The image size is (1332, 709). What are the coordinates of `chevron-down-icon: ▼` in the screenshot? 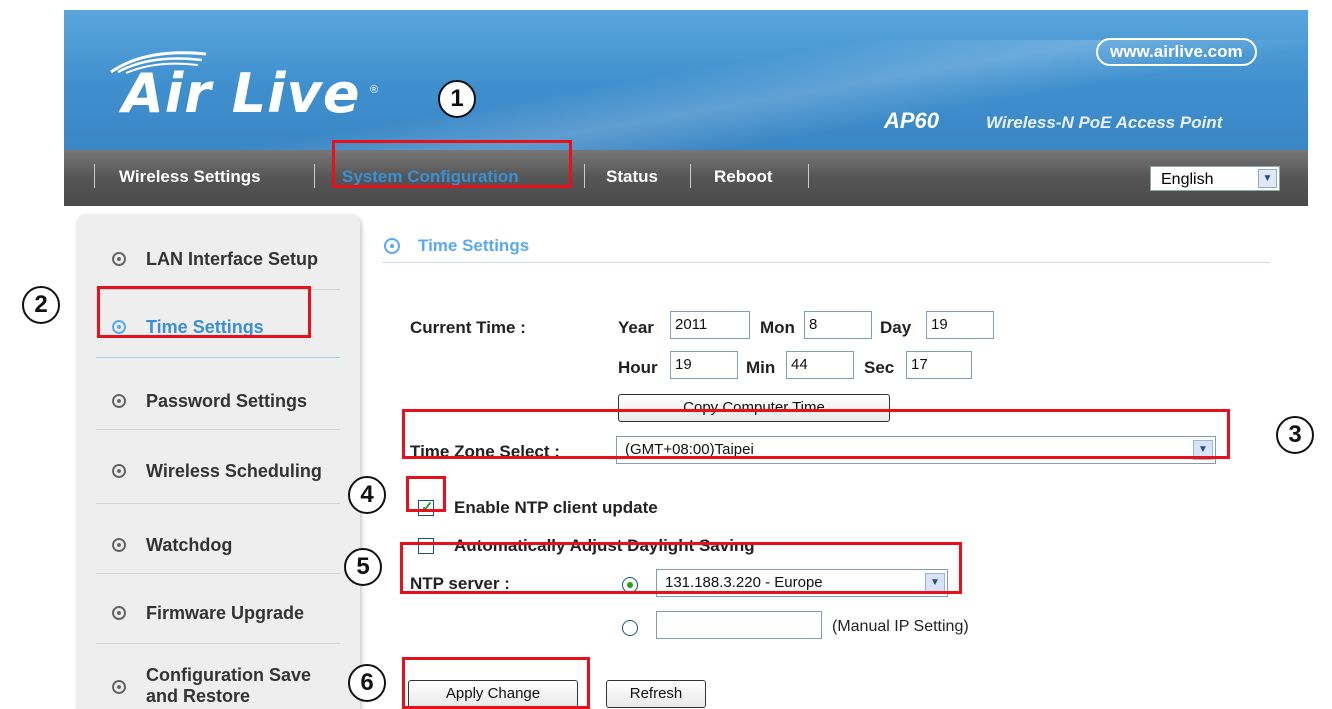 It's located at (1267, 178).